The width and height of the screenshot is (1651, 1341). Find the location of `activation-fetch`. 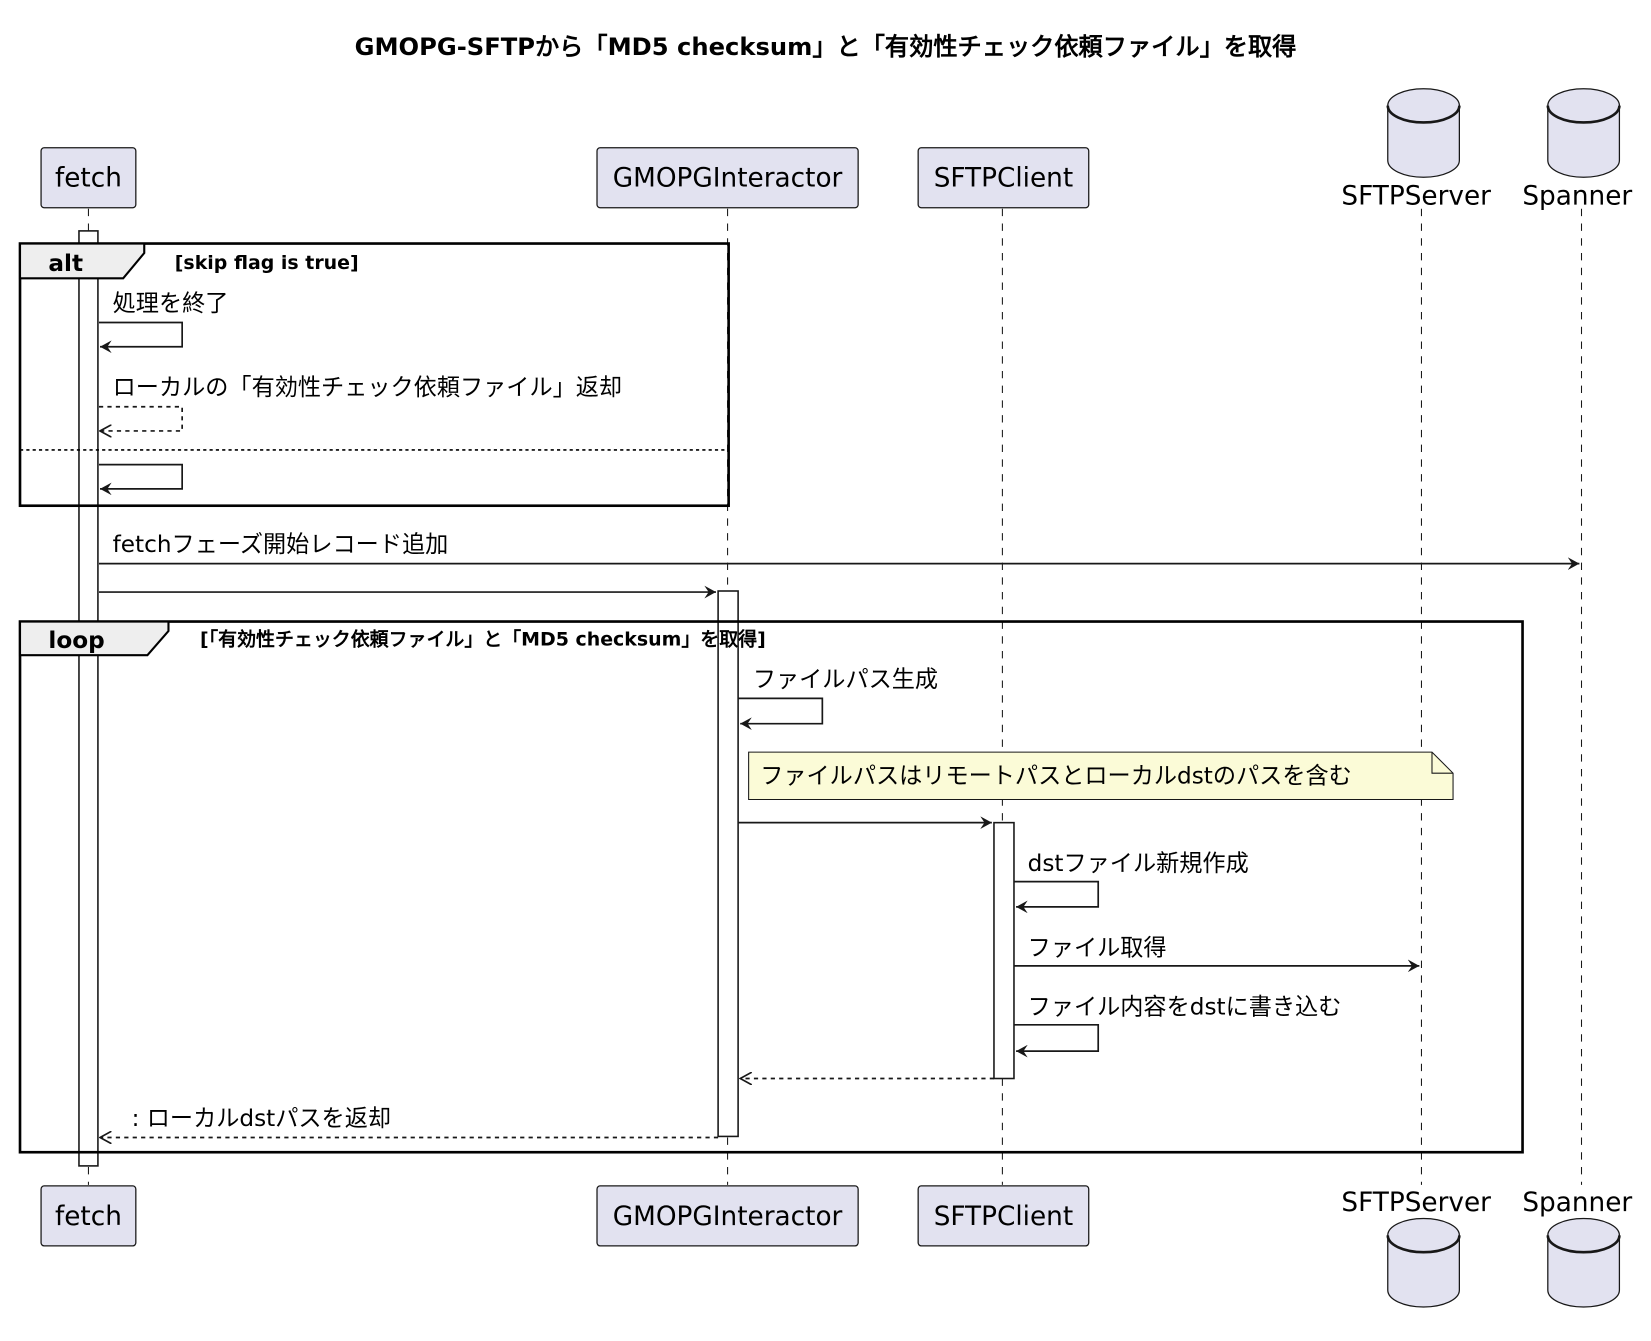

activation-fetch is located at coordinates (88, 698).